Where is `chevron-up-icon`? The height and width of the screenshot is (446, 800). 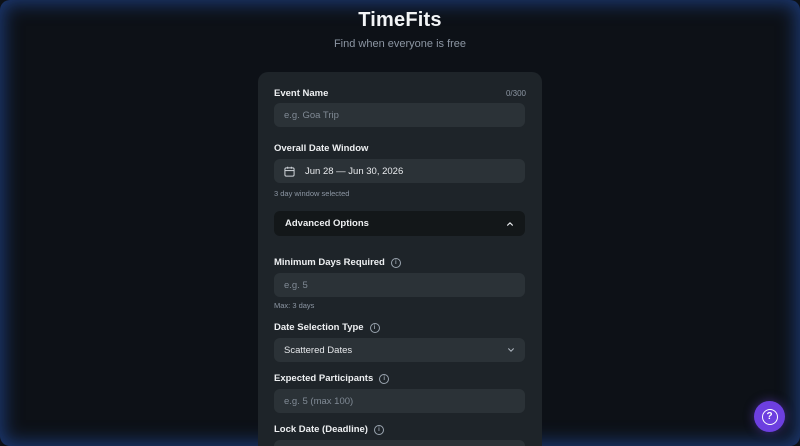 chevron-up-icon is located at coordinates (510, 223).